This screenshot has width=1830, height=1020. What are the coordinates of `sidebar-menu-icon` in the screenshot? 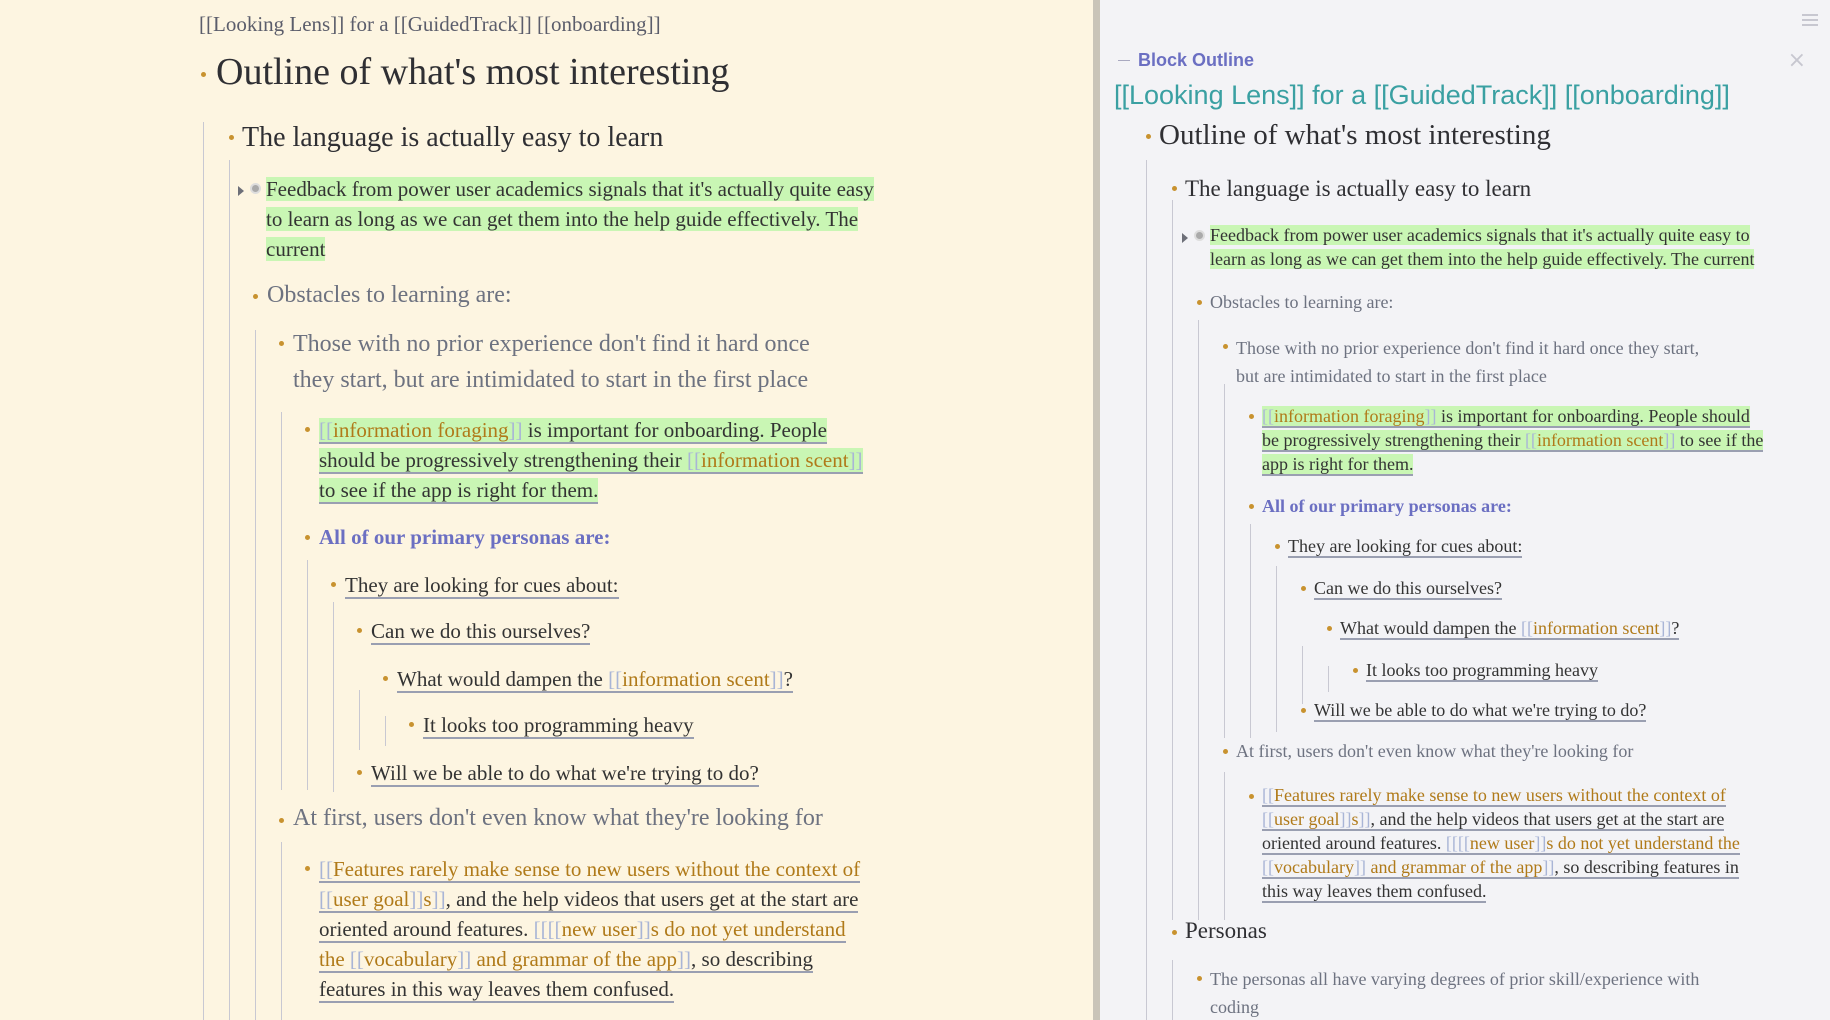 It's located at (1810, 21).